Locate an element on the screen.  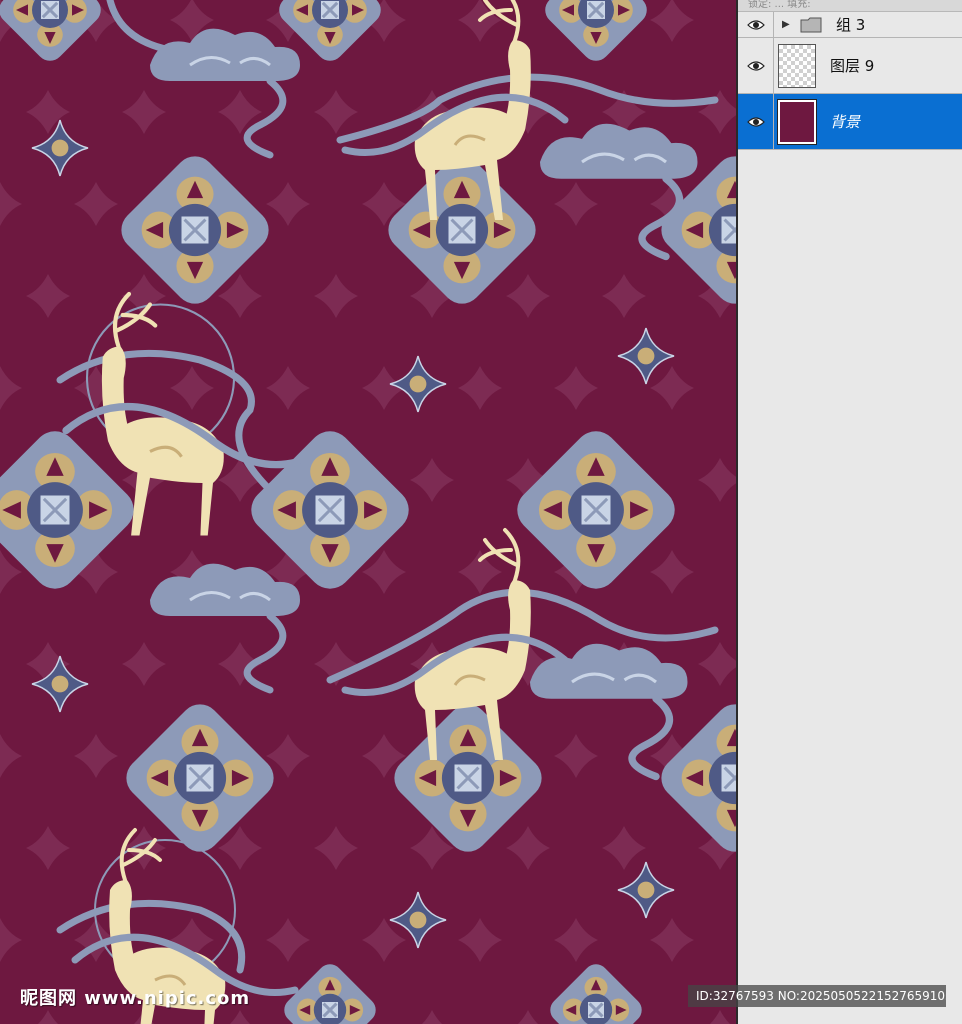
layer-row-background: 背景 is located at coordinates (850, 122).